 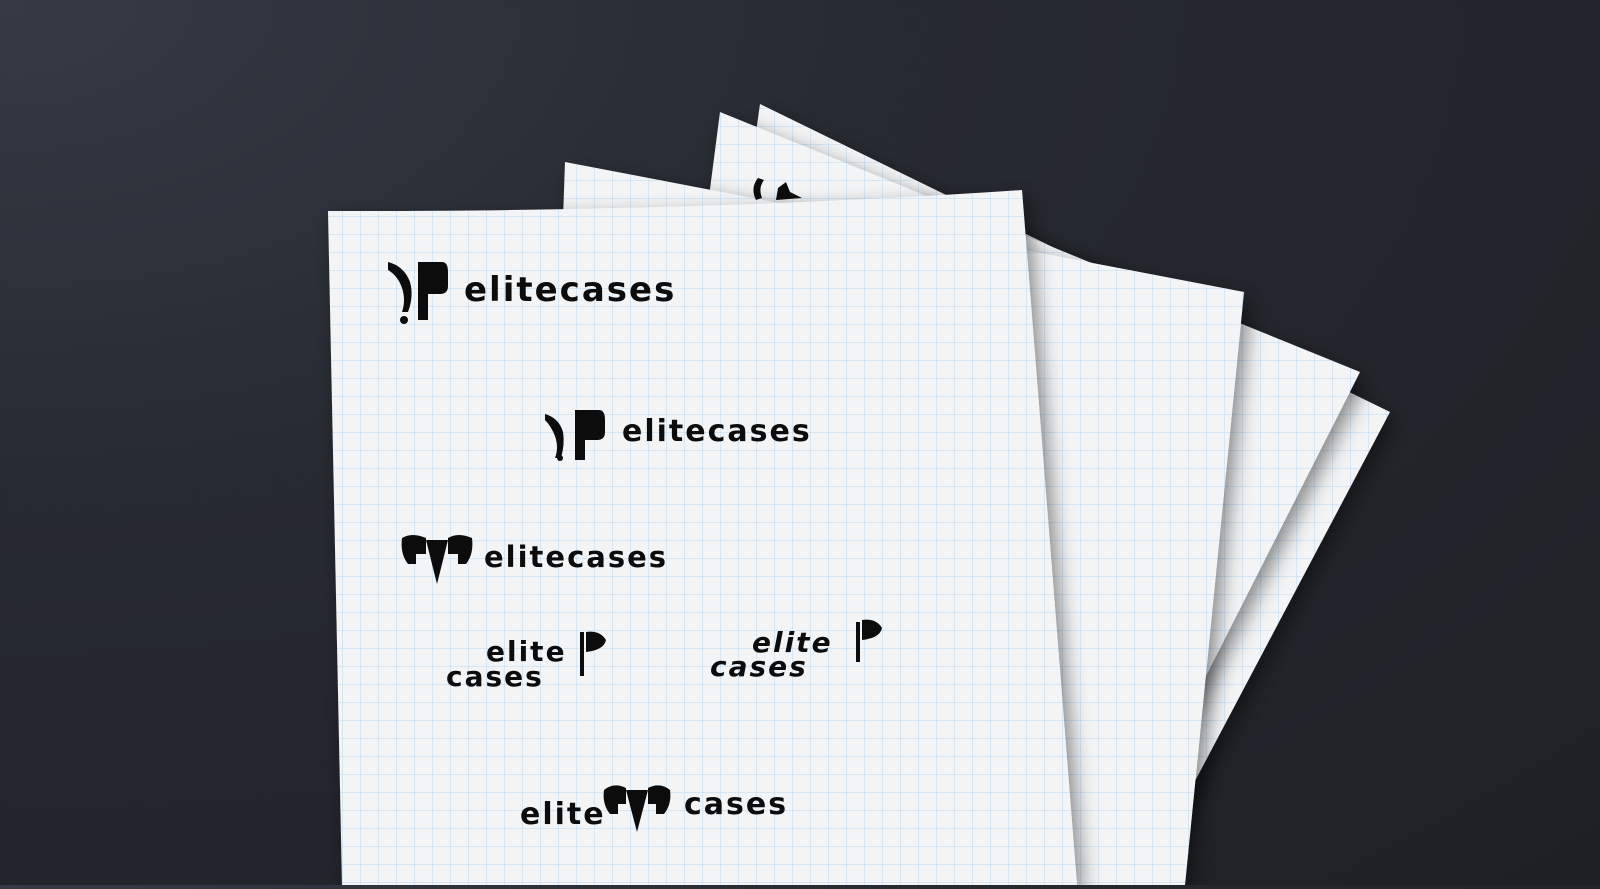 What do you see at coordinates (576, 557) in the screenshot?
I see `wordmark-3: elitecases` at bounding box center [576, 557].